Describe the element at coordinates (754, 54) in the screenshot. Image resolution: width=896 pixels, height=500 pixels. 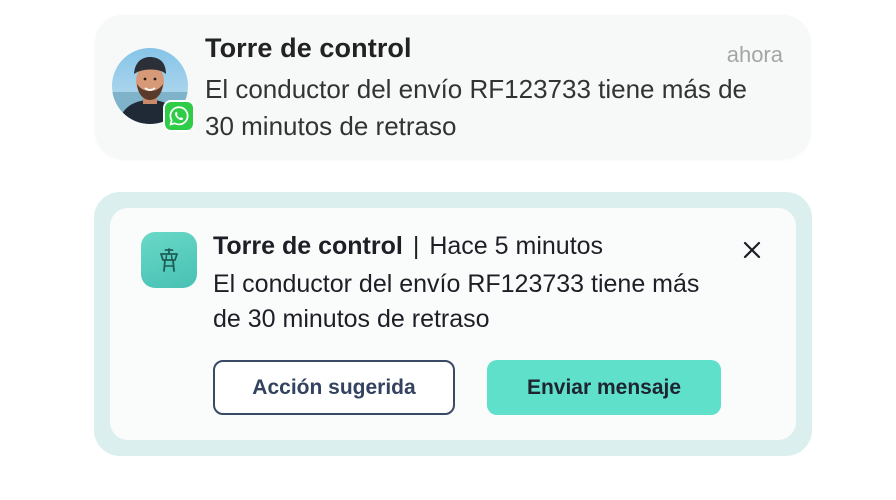
I see `notification-timestamp: ahora` at that location.